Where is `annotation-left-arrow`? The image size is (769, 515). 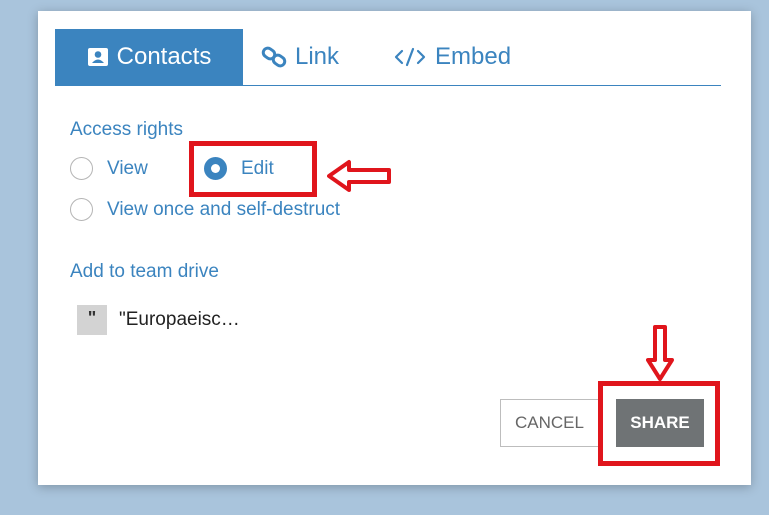
annotation-left-arrow is located at coordinates (359, 176).